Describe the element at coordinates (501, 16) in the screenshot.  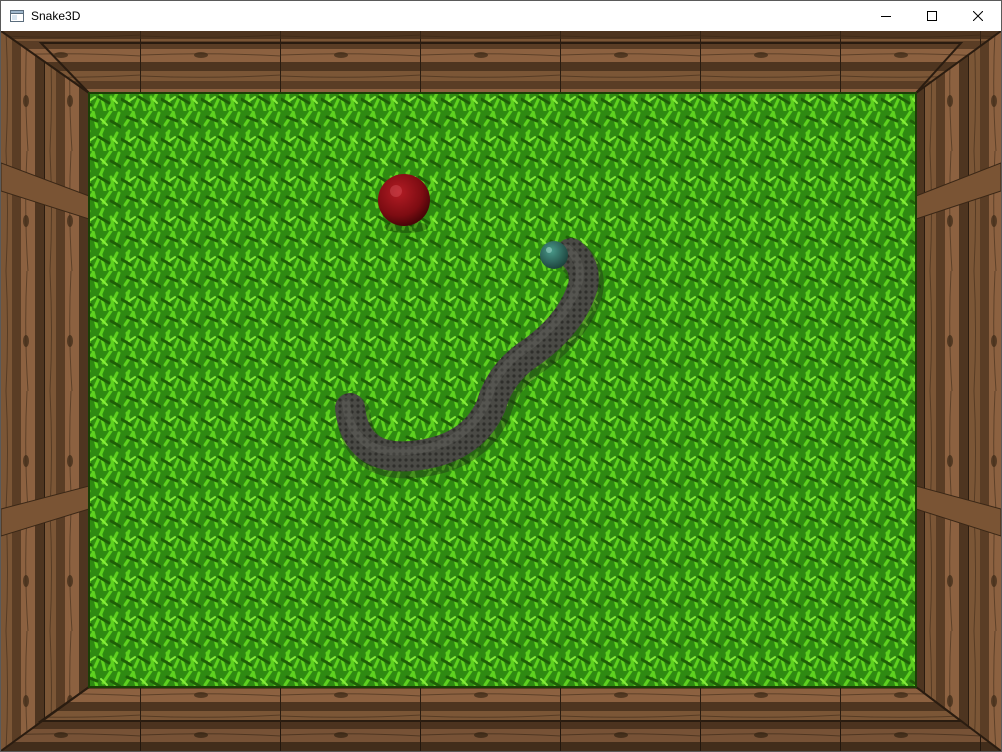
I see `title-bar: Snake3D` at that location.